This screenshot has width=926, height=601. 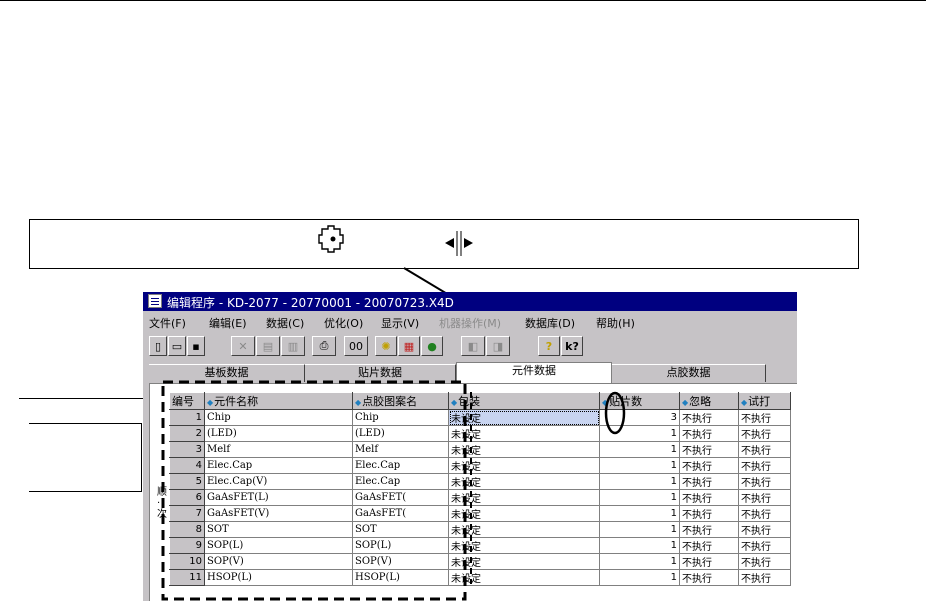 What do you see at coordinates (314, 490) in the screenshot?
I see `dashed-selection-frame` at bounding box center [314, 490].